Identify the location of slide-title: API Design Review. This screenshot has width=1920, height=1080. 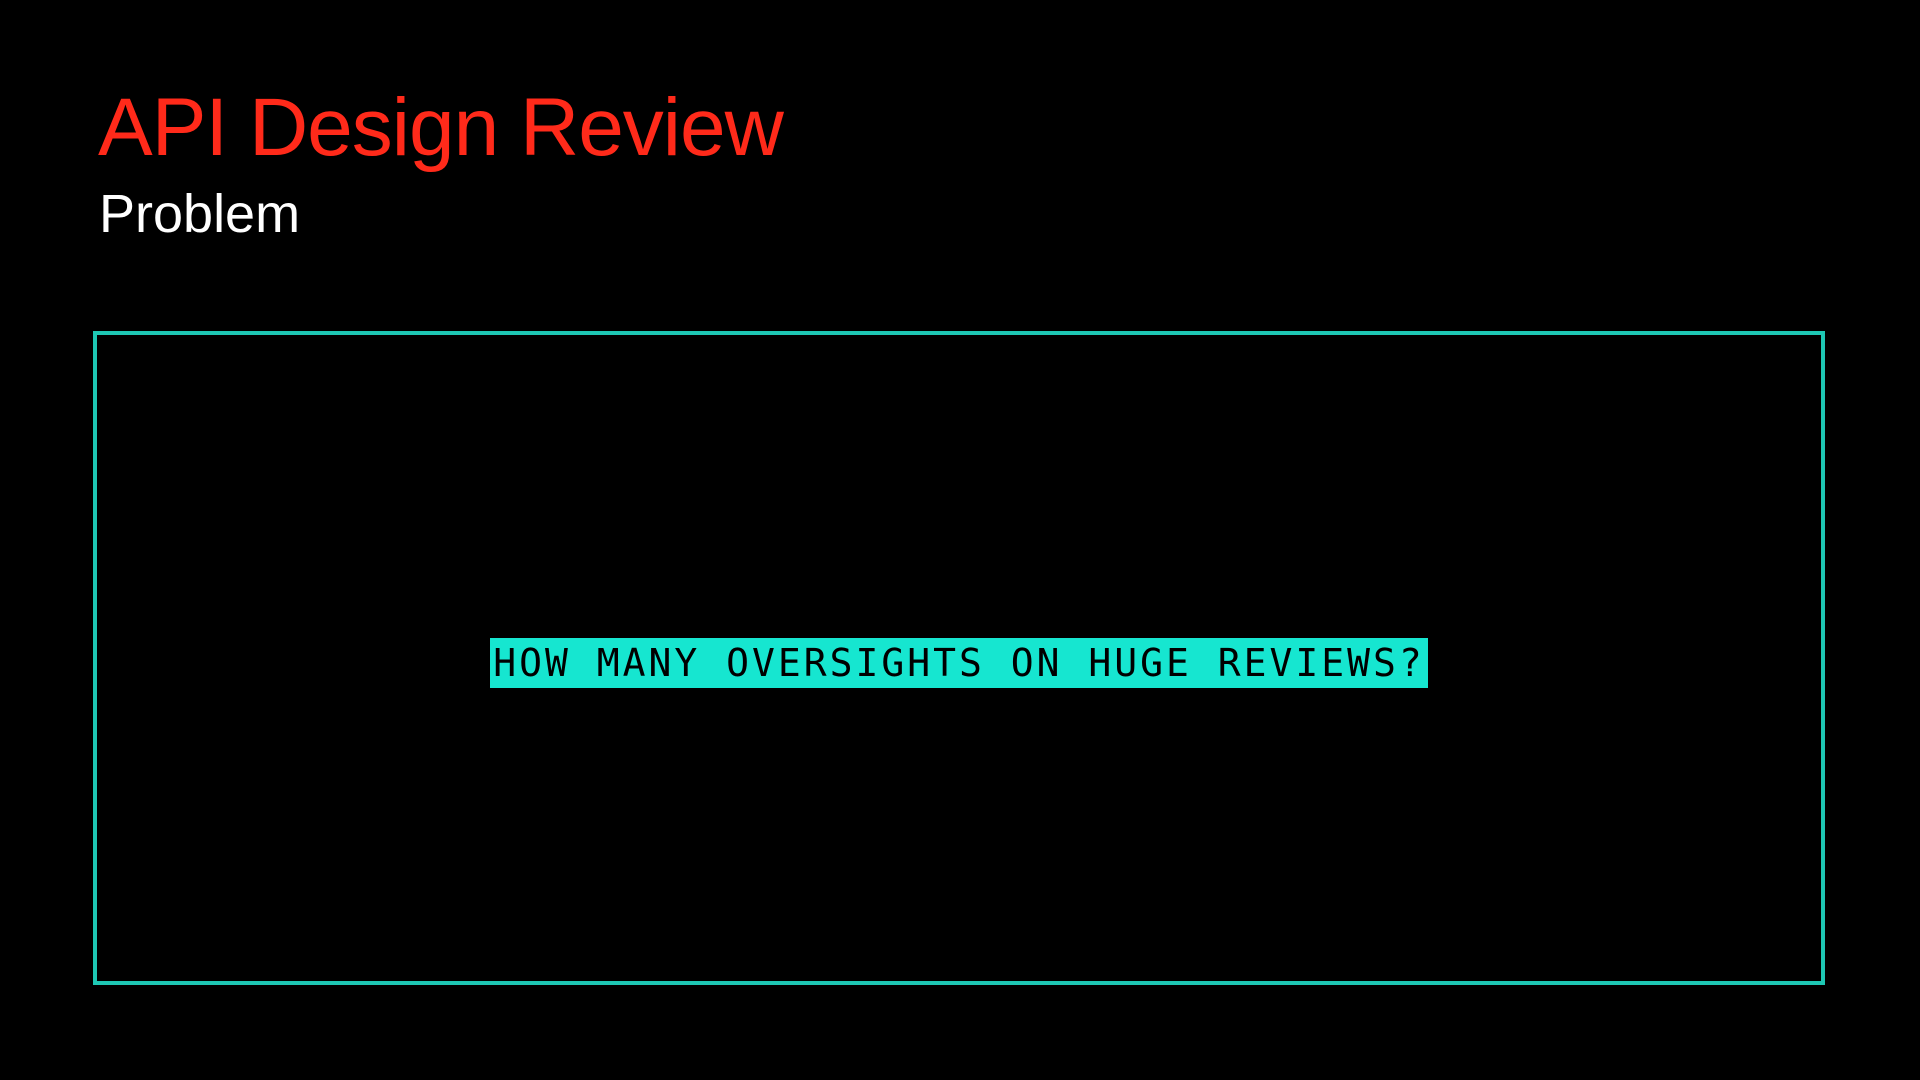
(441, 127).